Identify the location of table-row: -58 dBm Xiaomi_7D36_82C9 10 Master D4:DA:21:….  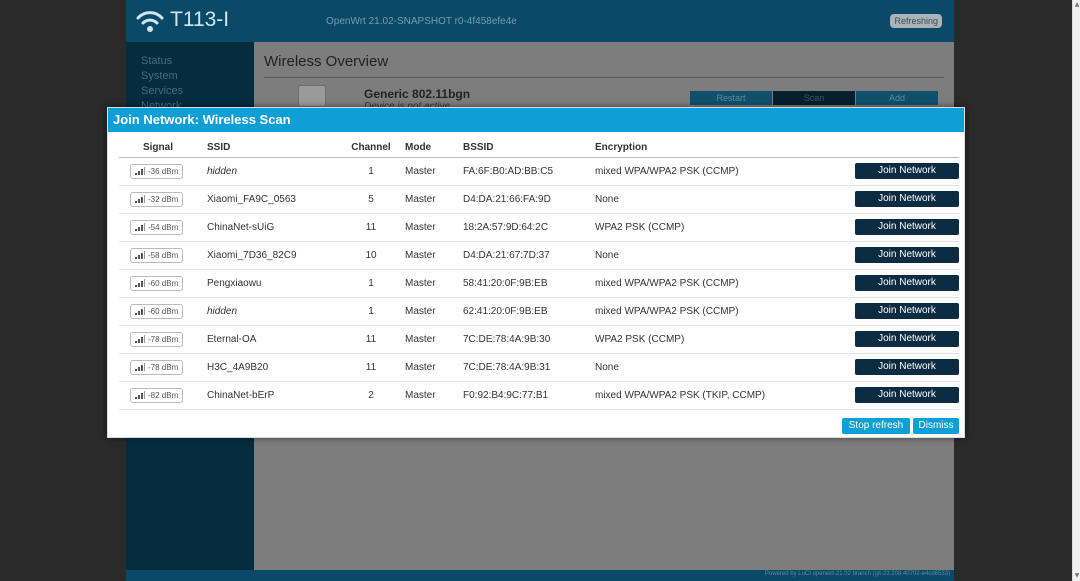
(539, 255).